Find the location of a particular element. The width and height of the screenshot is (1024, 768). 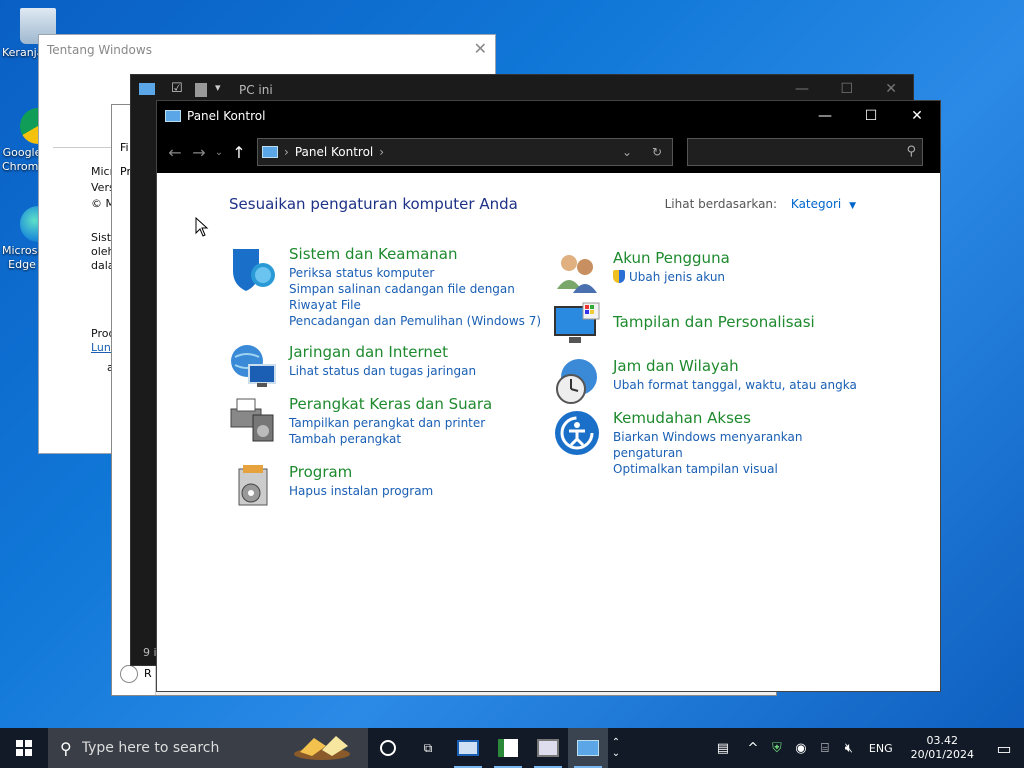

display-personalization-icon is located at coordinates (577, 322).